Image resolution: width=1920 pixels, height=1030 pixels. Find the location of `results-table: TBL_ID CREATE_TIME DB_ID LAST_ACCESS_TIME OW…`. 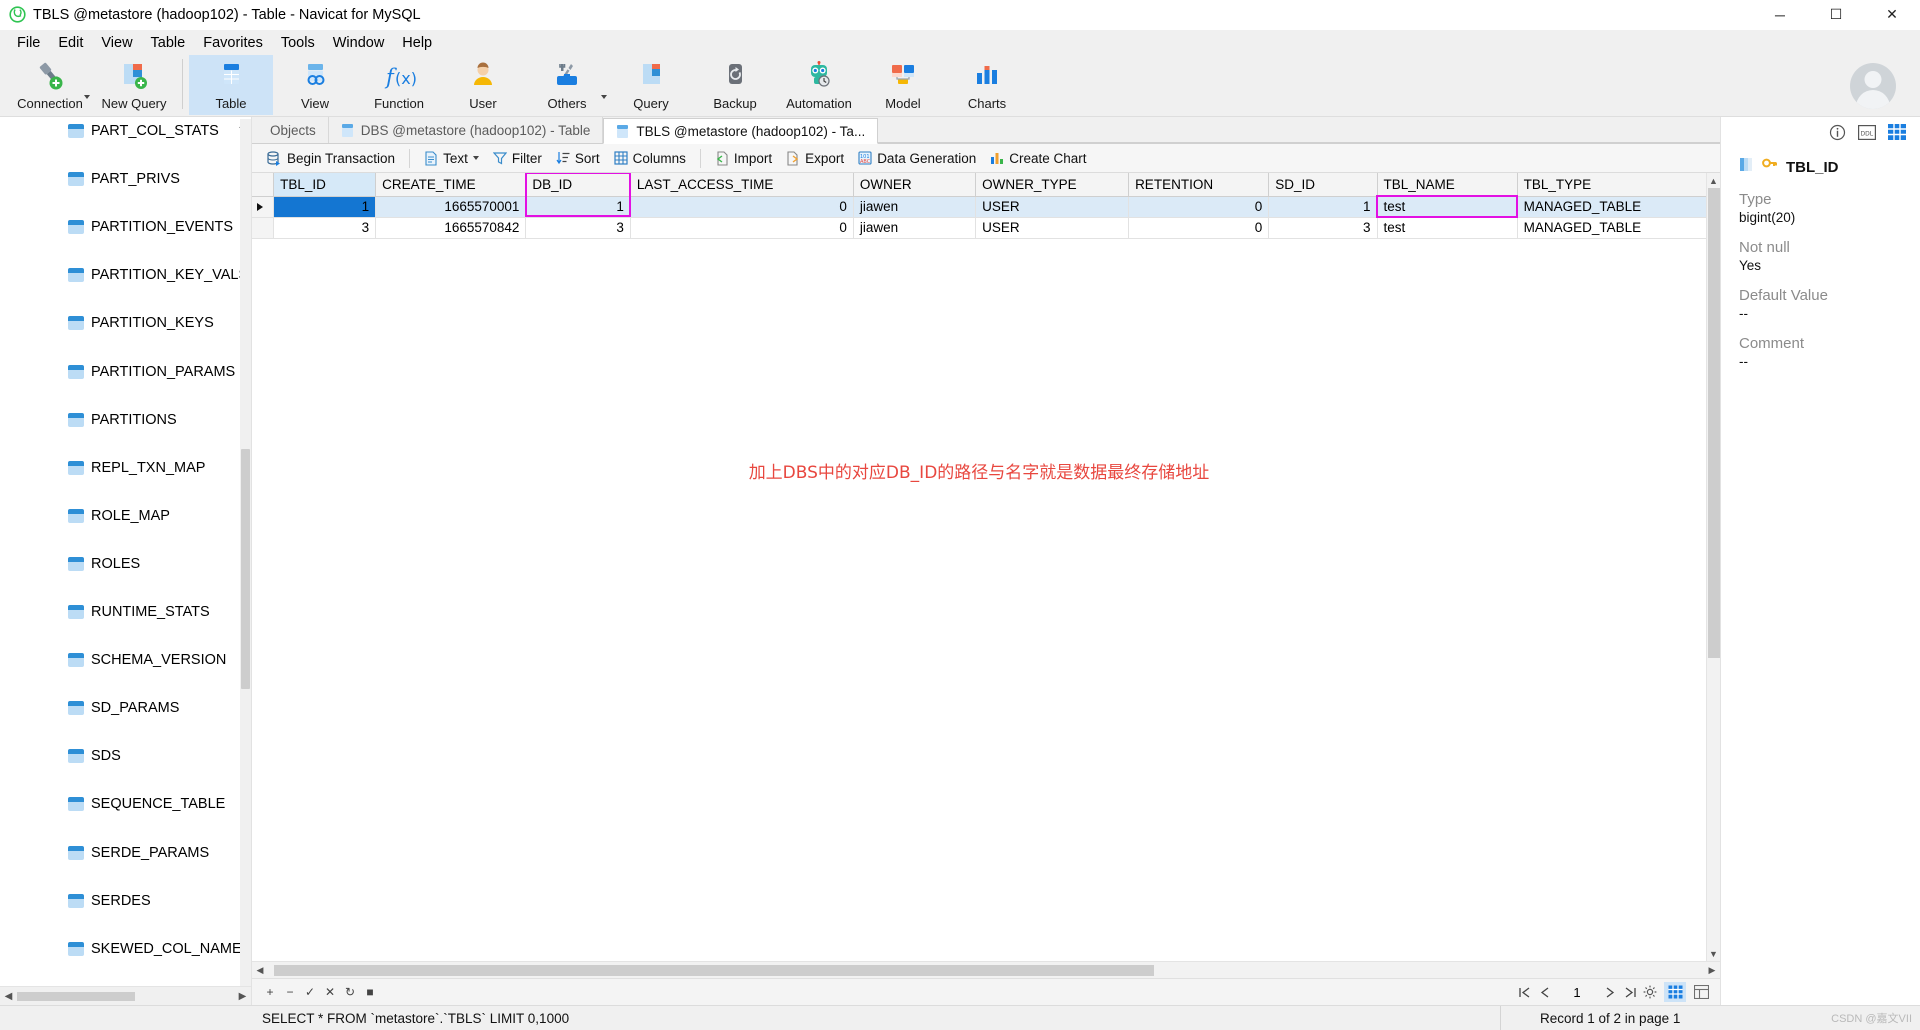

results-table: TBL_ID CREATE_TIME DB_ID LAST_ACCESS_TIME OW… is located at coordinates (979, 206).